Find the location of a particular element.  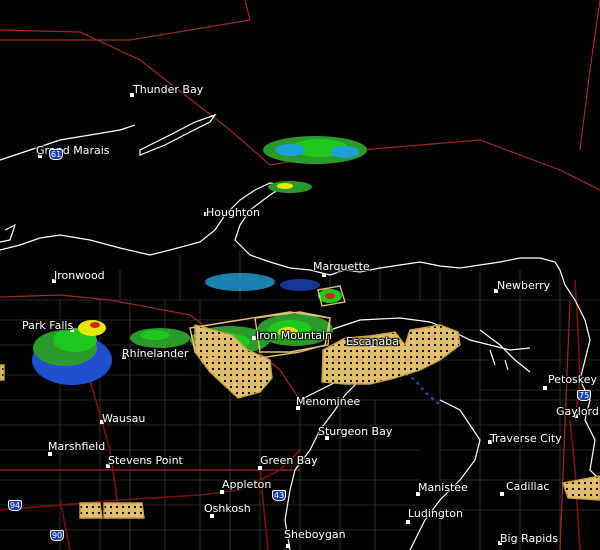

city-label: Cadillac is located at coordinates (528, 486).